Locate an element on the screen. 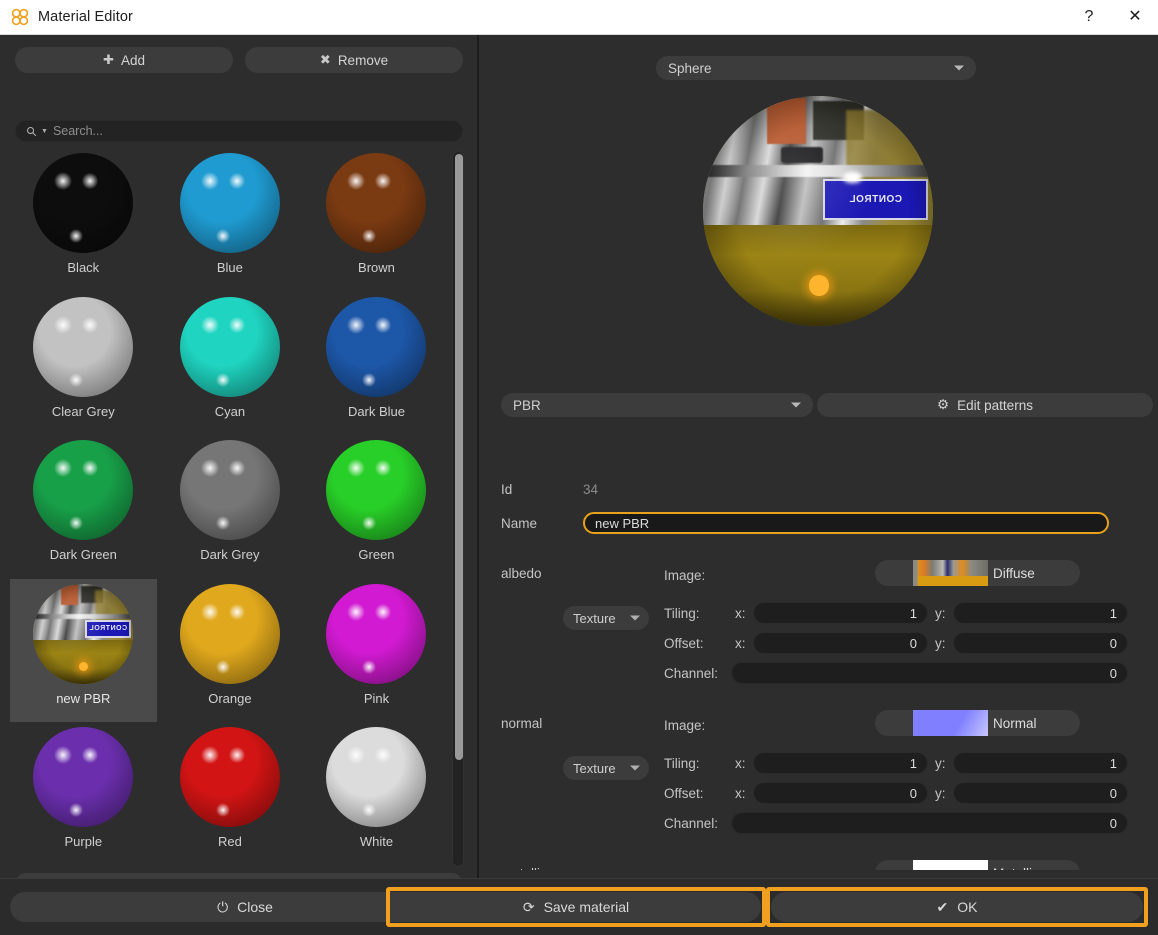  material-item: White is located at coordinates (376, 794).